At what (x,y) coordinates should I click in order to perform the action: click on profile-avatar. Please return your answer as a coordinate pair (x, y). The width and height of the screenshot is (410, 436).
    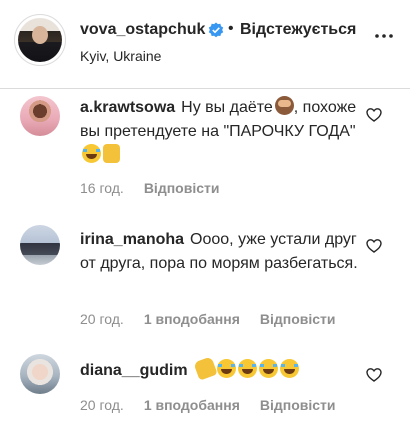
    Looking at the image, I should click on (40, 40).